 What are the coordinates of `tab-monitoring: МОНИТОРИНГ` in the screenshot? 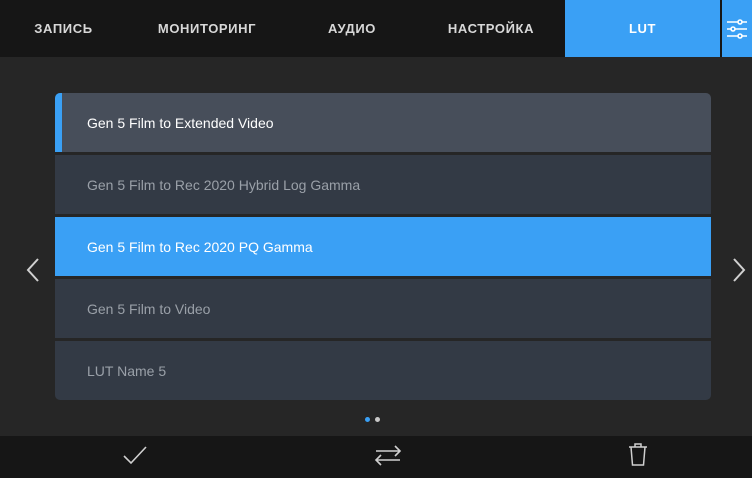 It's located at (207, 28).